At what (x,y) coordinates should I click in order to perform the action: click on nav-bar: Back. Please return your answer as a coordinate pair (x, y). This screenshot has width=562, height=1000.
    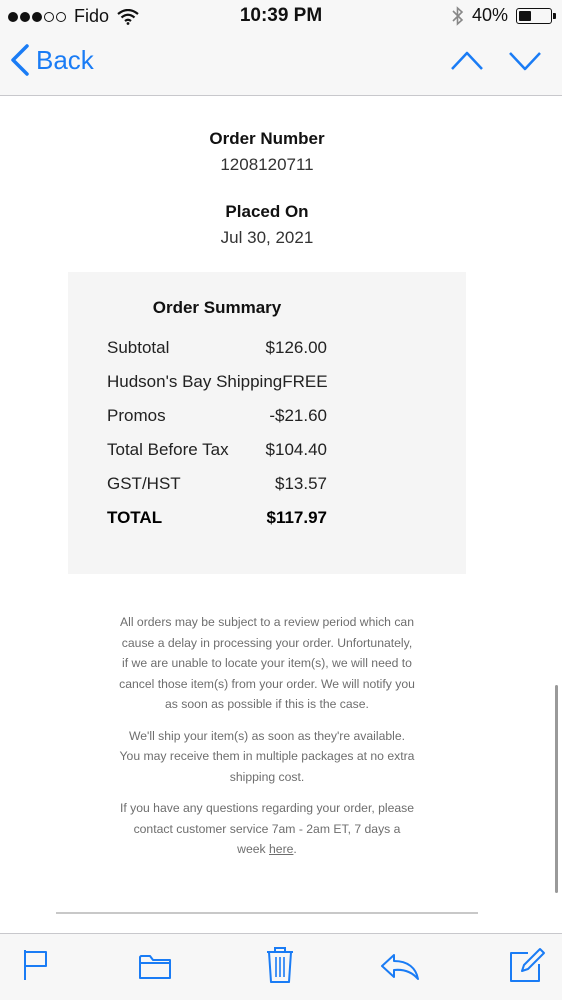
    Looking at the image, I should click on (281, 64).